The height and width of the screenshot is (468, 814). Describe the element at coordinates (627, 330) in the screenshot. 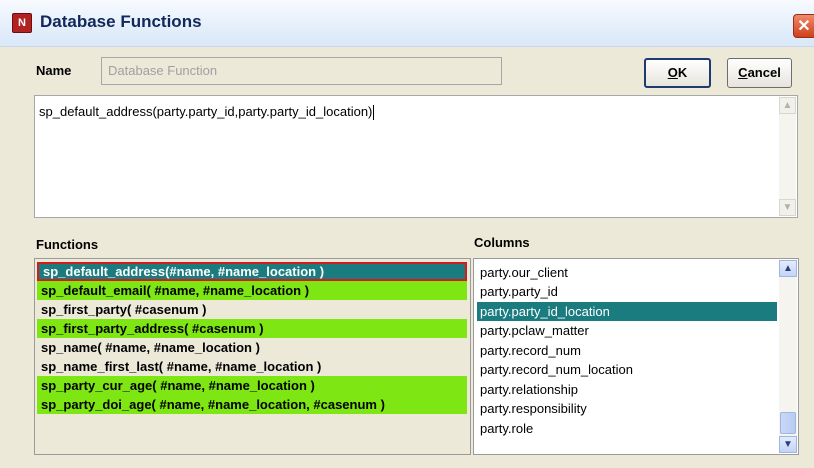

I see `column-item: party.pclaw_matter` at that location.